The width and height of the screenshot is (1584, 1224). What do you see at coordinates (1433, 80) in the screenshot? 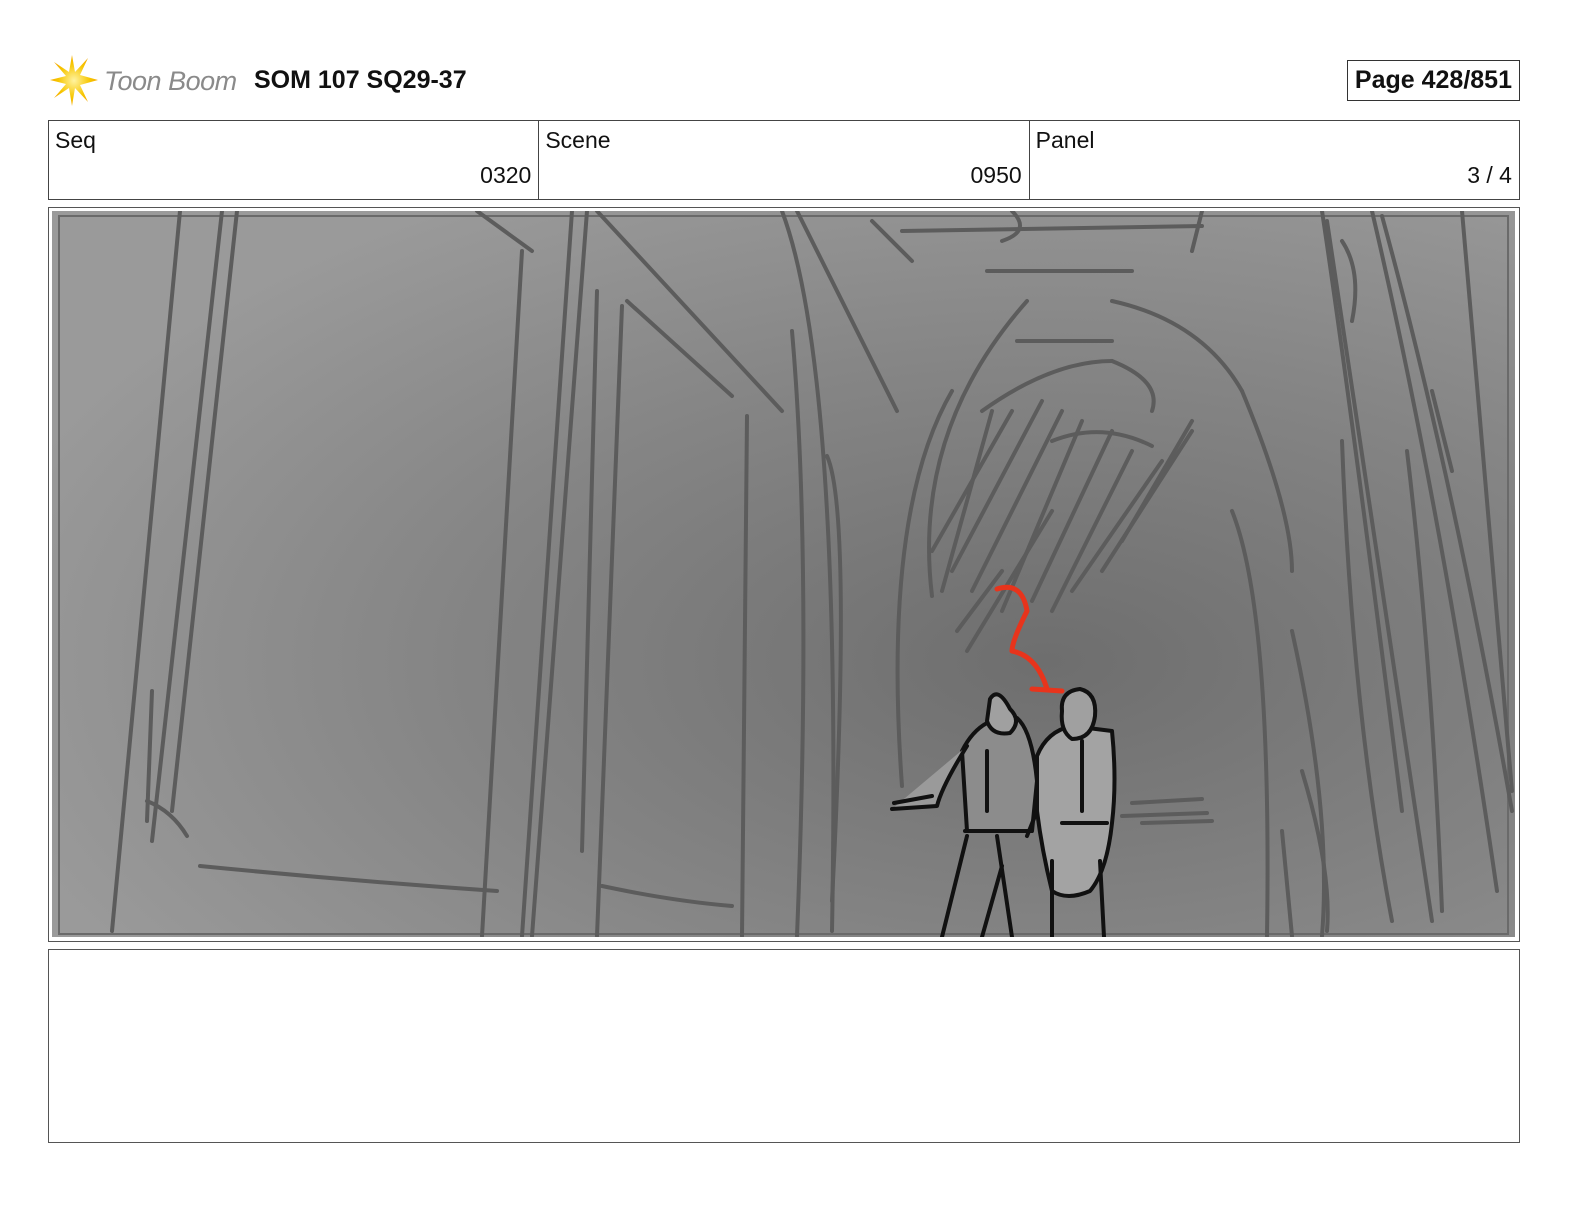
I see `page-indicator: Page 428/851` at bounding box center [1433, 80].